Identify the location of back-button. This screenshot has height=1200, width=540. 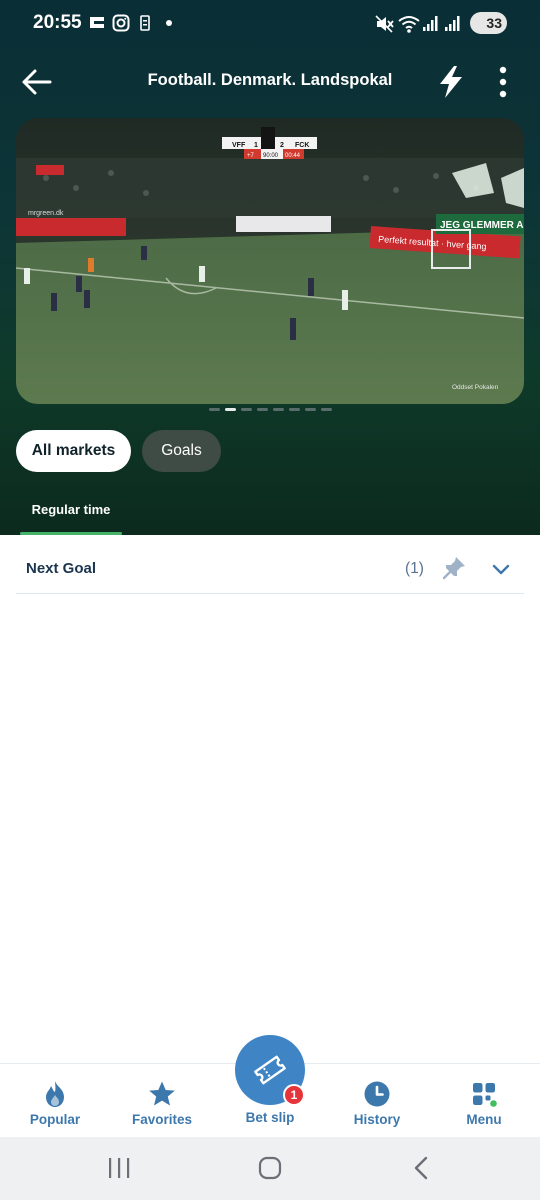
(37, 82).